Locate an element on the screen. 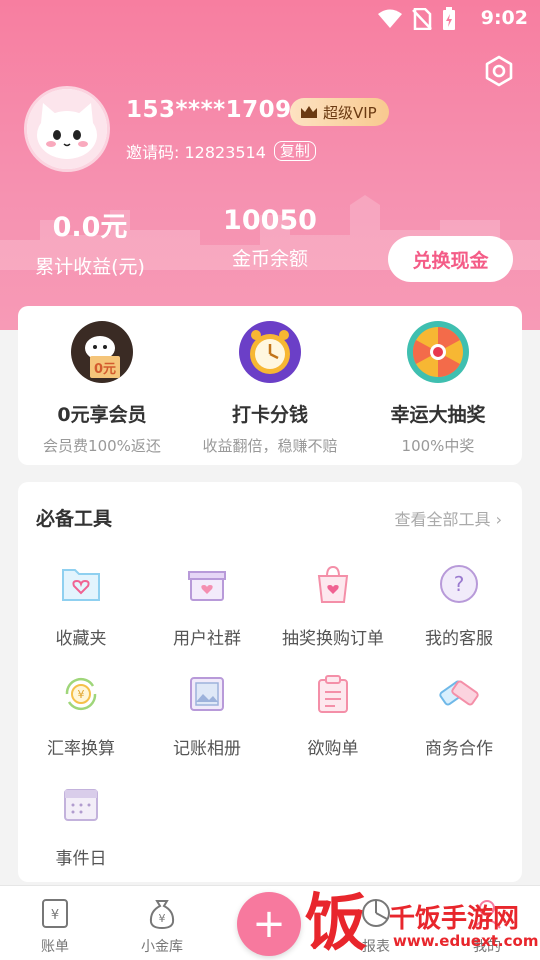 This screenshot has height=960, width=540. watermark-name: 千饭手游网 is located at coordinates (454, 919).